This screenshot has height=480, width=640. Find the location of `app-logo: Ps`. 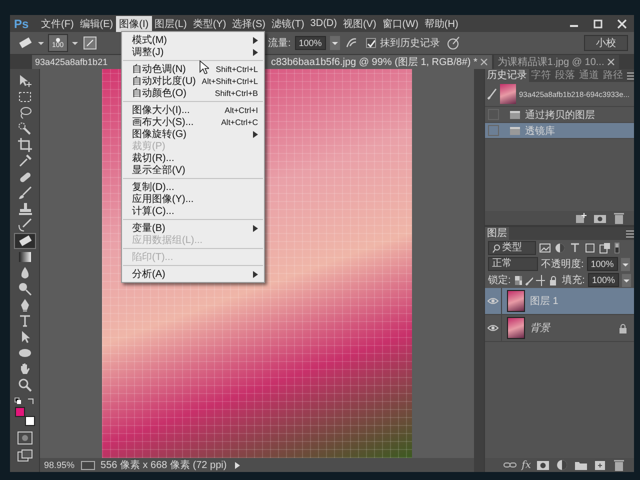

app-logo: Ps is located at coordinates (22, 23).